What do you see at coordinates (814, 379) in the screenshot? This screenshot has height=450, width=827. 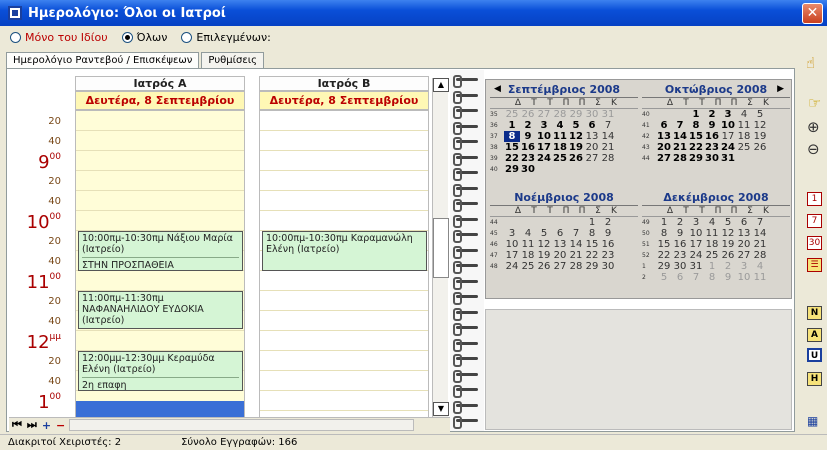 I see `h-mode-icon: H` at bounding box center [814, 379].